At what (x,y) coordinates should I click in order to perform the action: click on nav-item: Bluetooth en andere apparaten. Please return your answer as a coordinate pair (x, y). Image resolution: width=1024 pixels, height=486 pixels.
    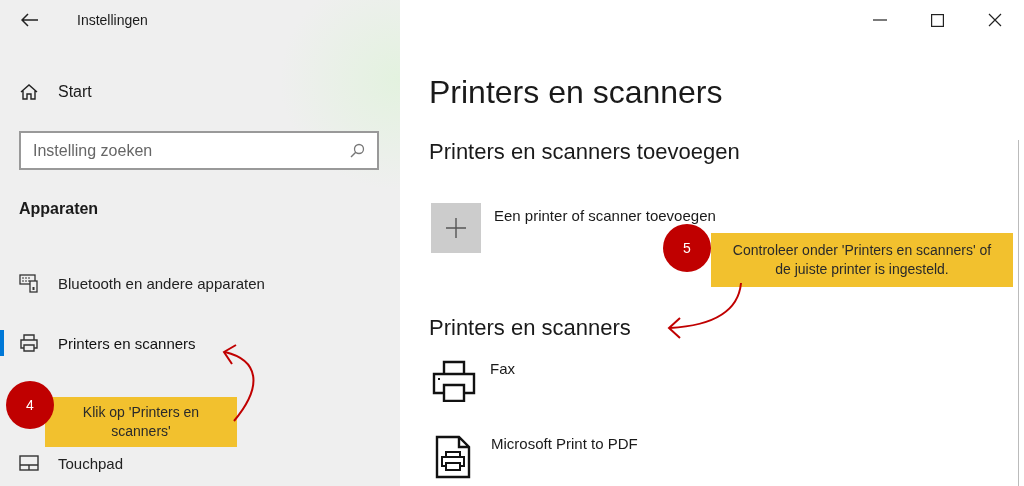
    Looking at the image, I should click on (132, 283).